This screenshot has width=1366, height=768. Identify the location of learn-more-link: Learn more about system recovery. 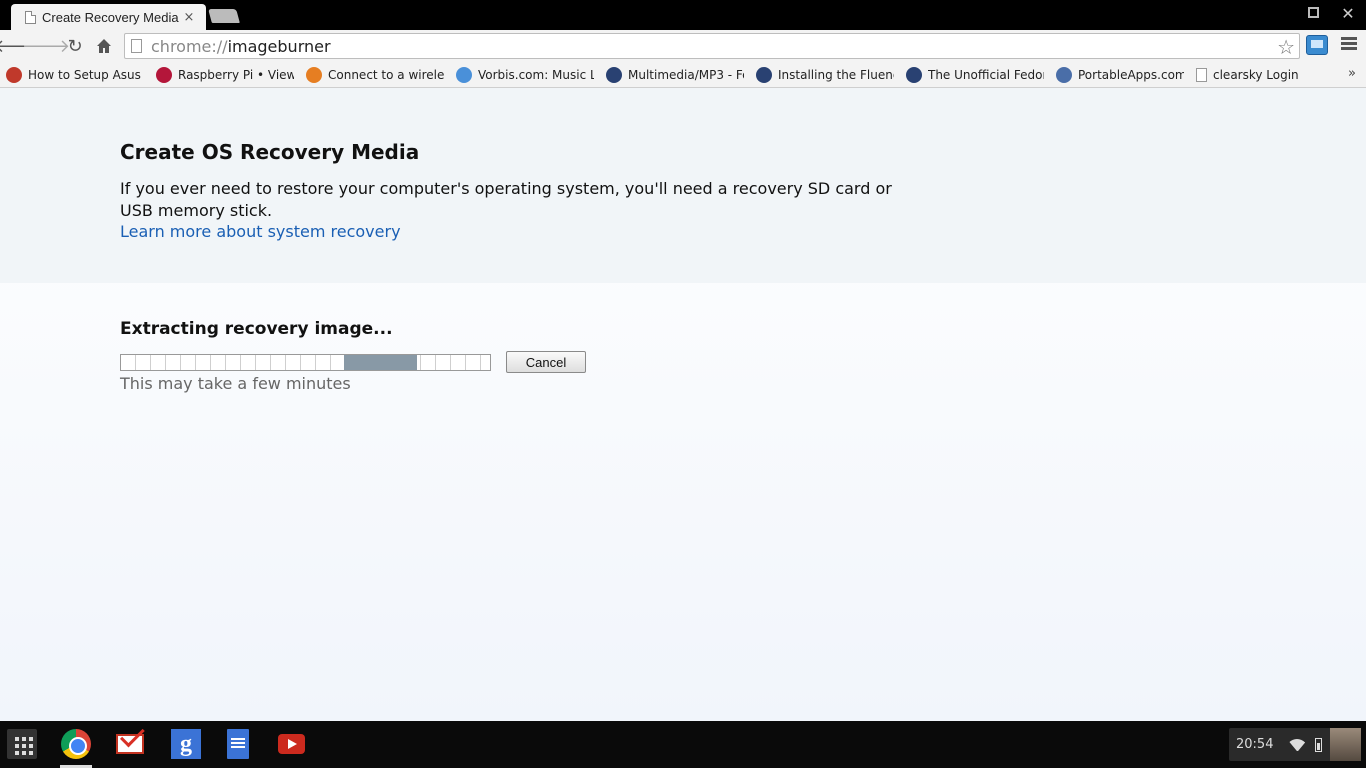
(260, 231).